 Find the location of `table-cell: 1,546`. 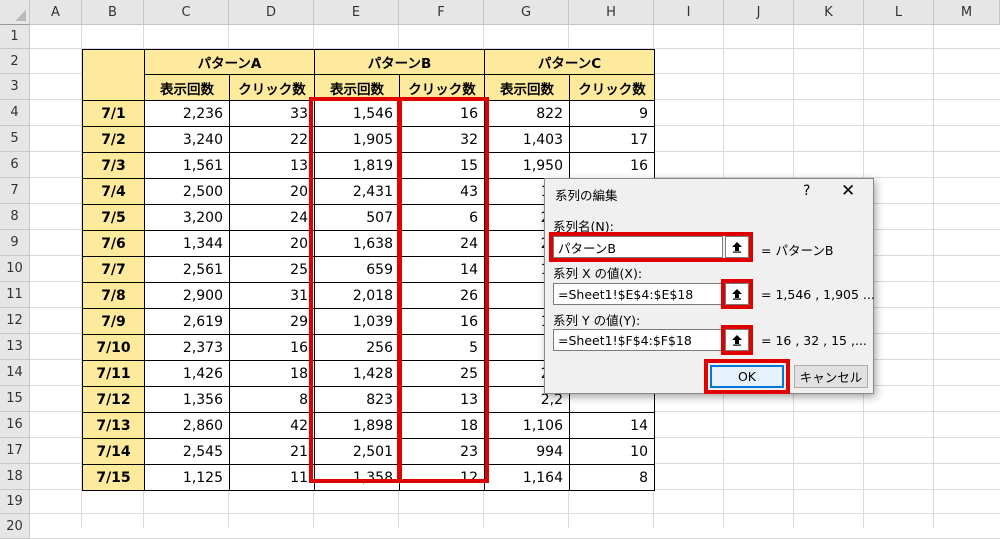

table-cell: 1,546 is located at coordinates (357, 113).